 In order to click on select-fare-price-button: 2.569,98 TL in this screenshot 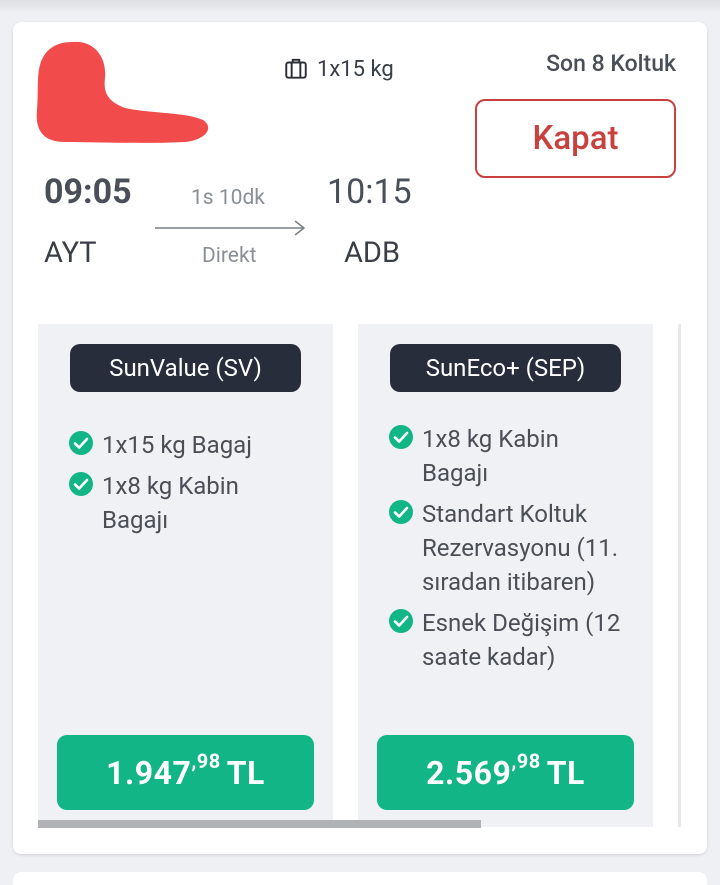, I will do `click(505, 772)`.